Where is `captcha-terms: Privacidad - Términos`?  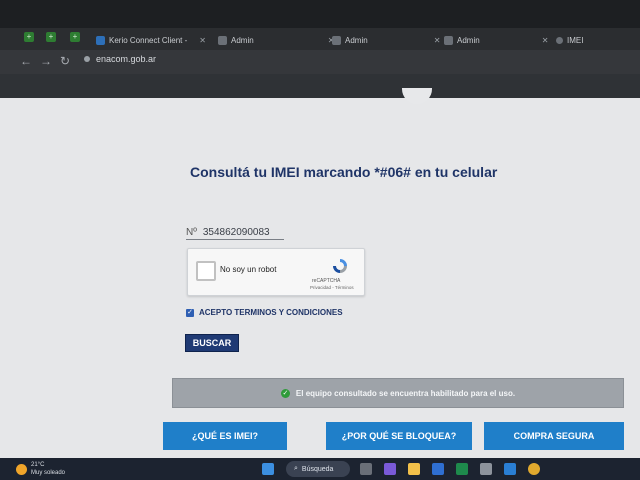
captcha-terms: Privacidad - Términos is located at coordinates (332, 287).